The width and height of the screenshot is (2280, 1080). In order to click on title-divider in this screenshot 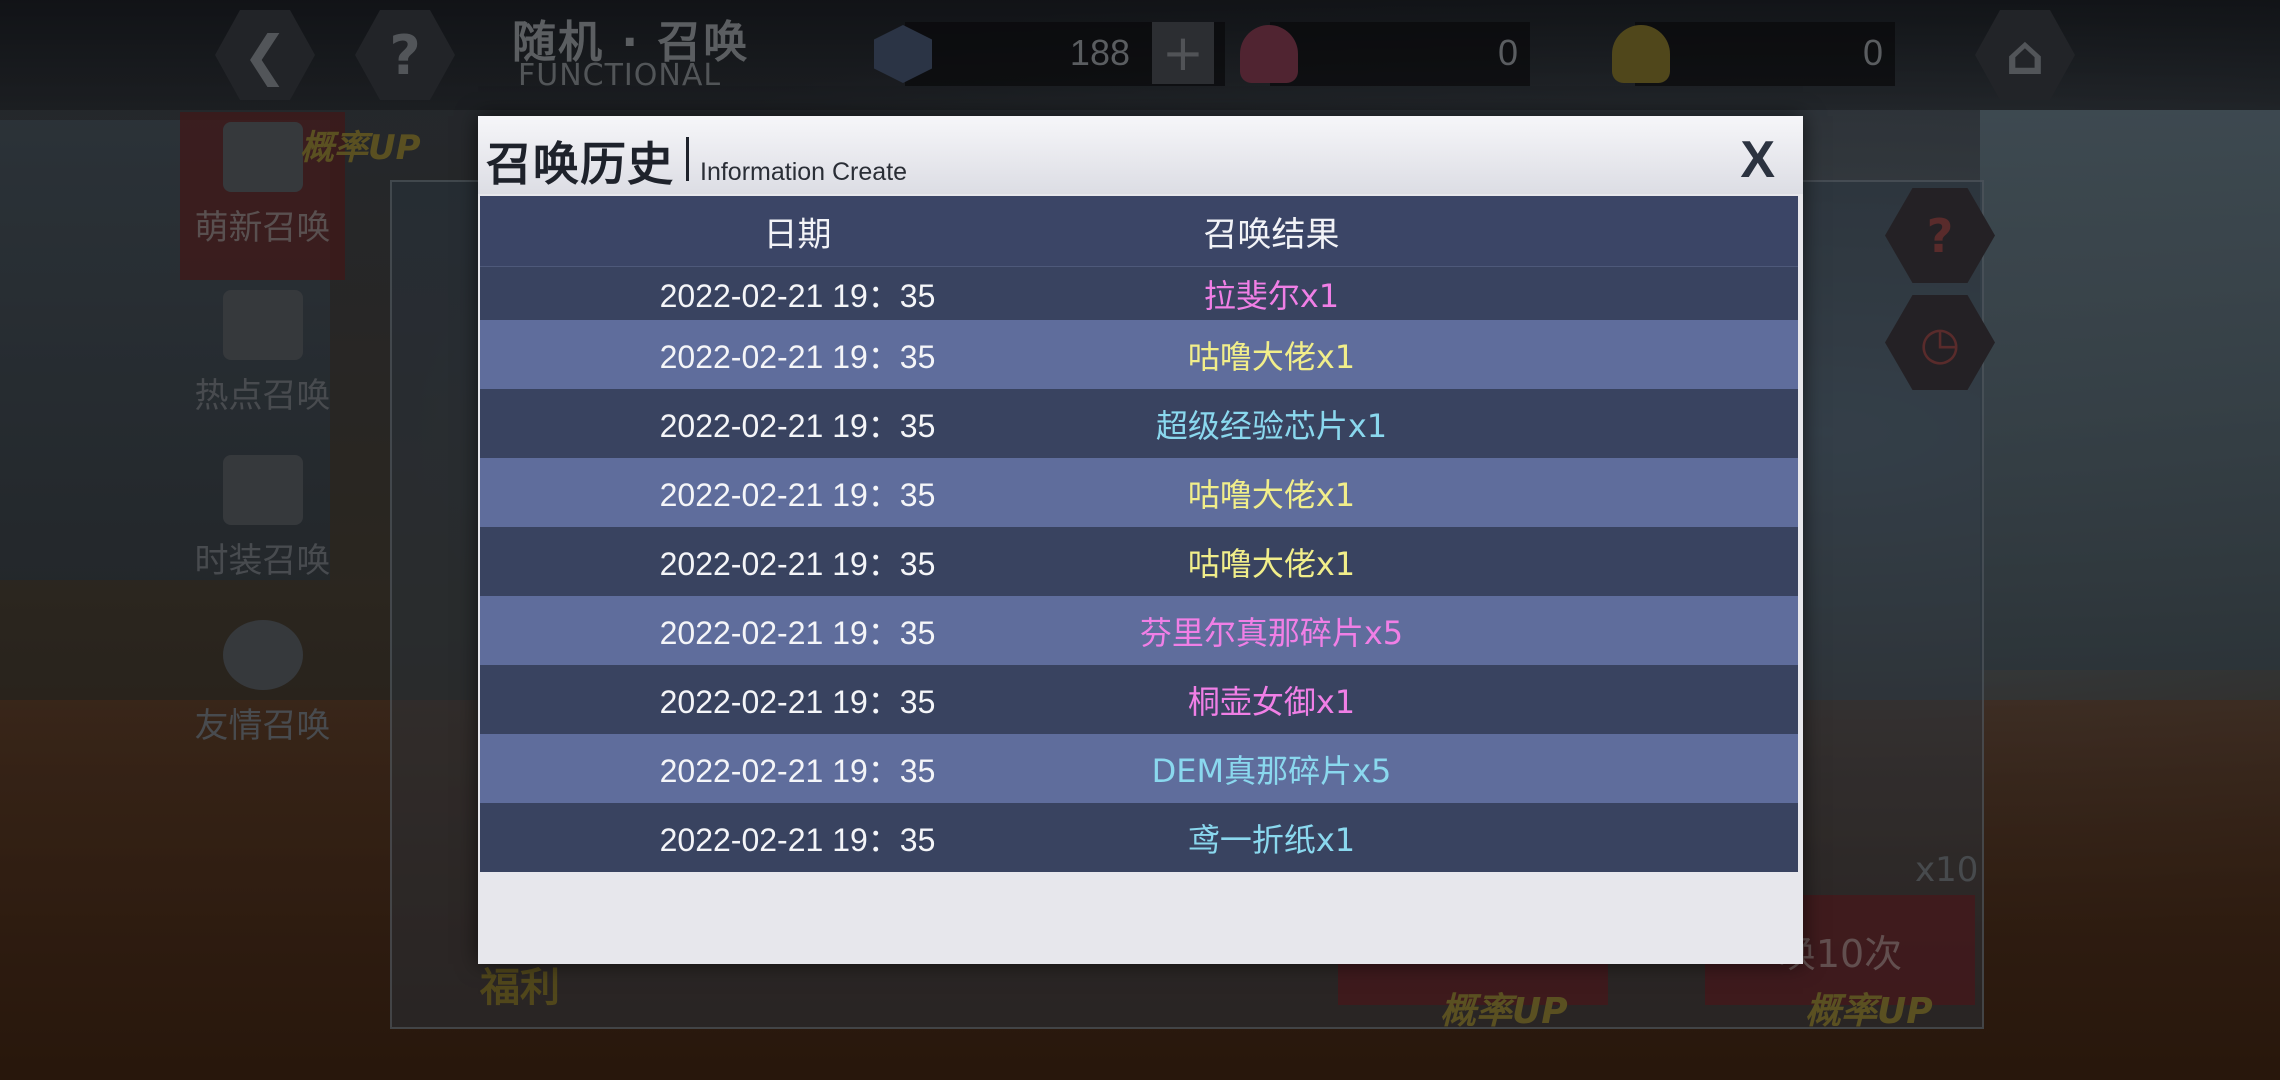, I will do `click(687, 159)`.